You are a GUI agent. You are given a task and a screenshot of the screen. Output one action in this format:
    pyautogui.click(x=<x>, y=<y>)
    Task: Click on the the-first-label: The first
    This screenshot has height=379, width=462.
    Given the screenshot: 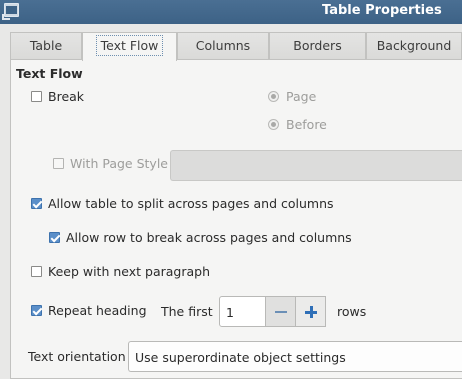 What is the action you would take?
    pyautogui.click(x=187, y=311)
    